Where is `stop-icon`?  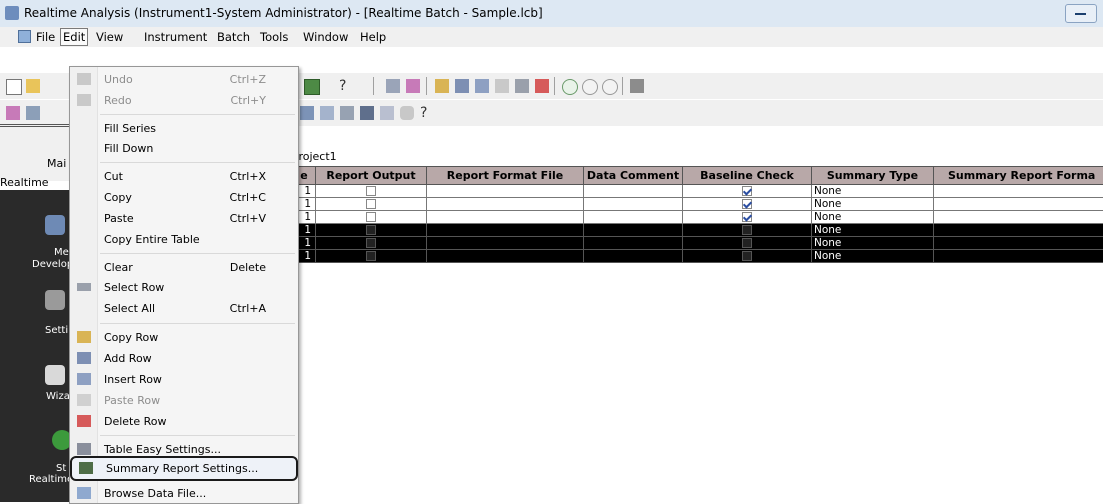 stop-icon is located at coordinates (610, 87).